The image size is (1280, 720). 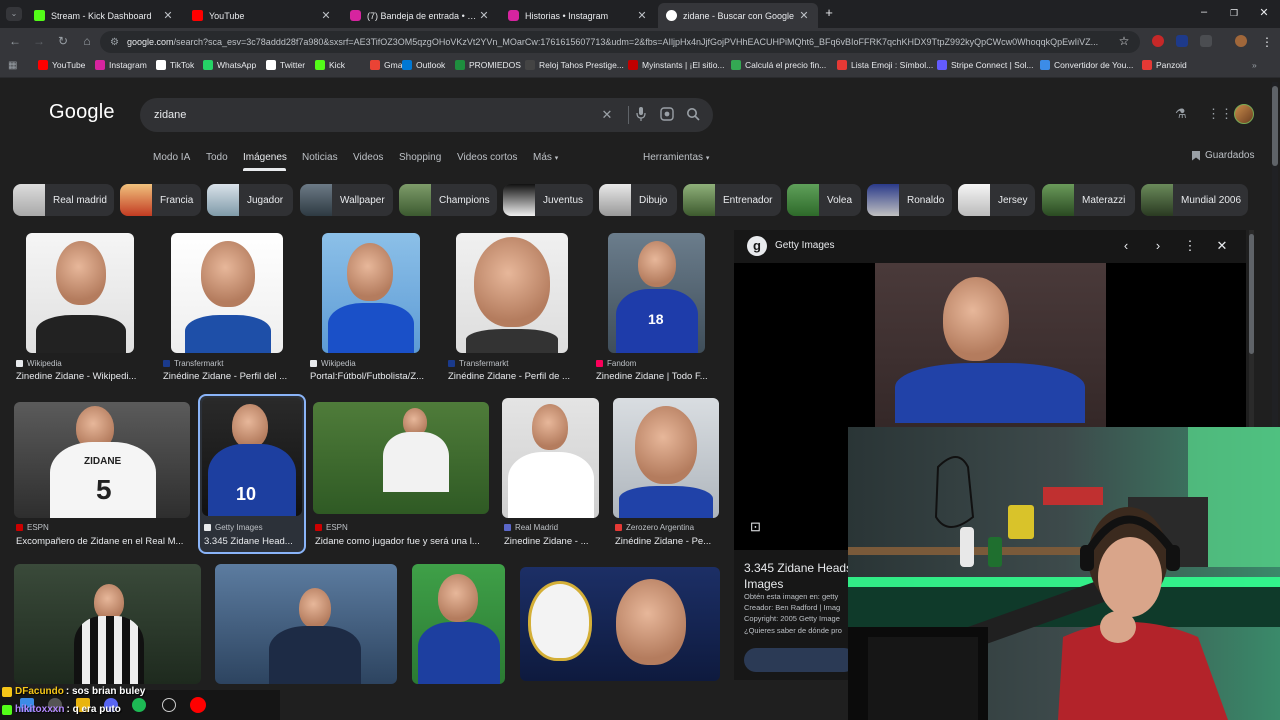 What do you see at coordinates (667, 115) in the screenshot?
I see `lens-search-icon` at bounding box center [667, 115].